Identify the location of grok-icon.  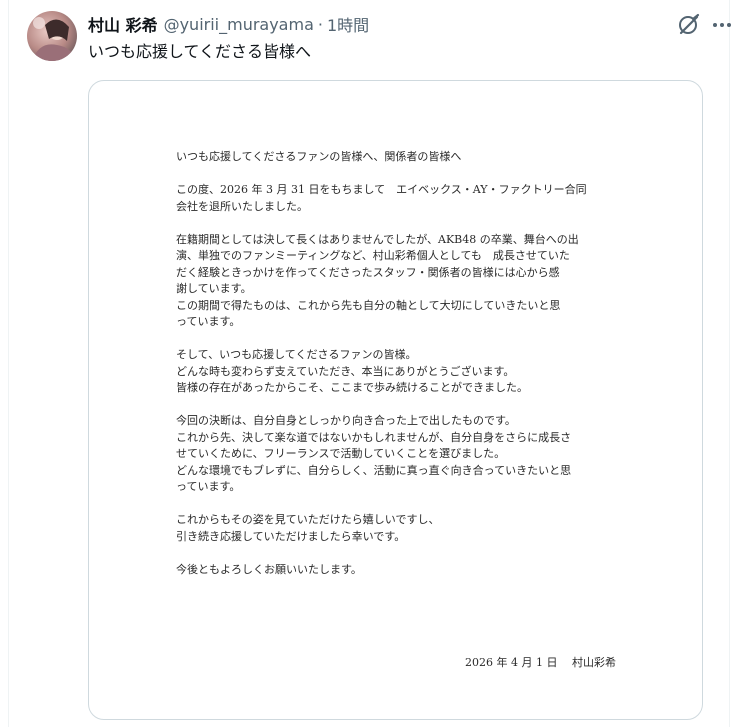
(689, 25).